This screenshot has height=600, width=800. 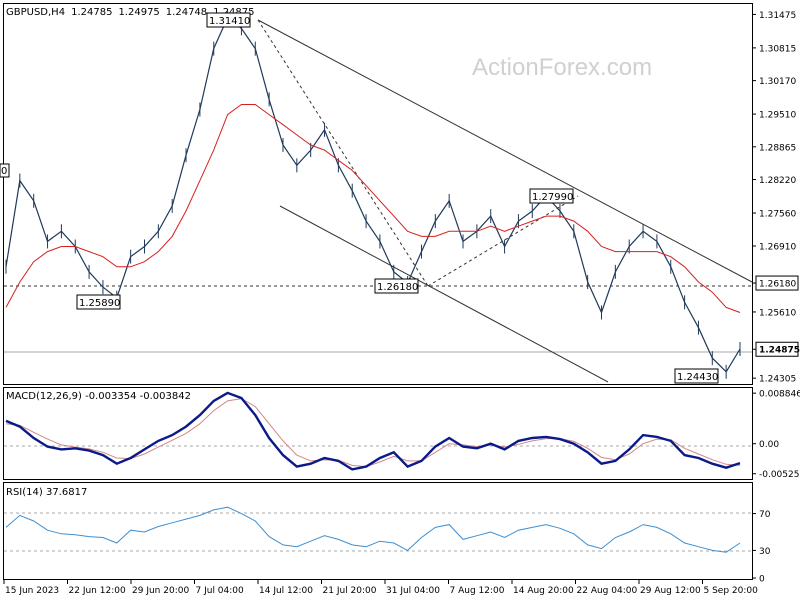 I want to click on price-axis-tick-label: 1.28865, so click(x=777, y=148).